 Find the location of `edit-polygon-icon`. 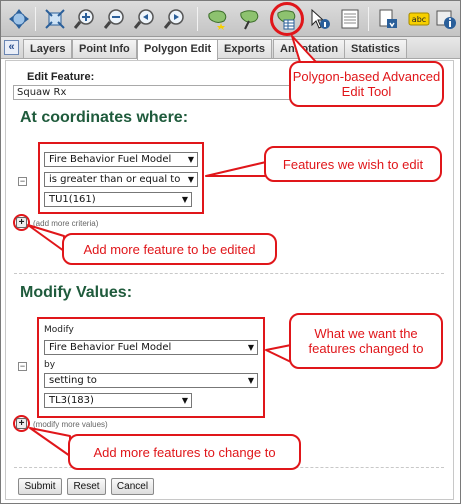

edit-polygon-icon is located at coordinates (250, 19).